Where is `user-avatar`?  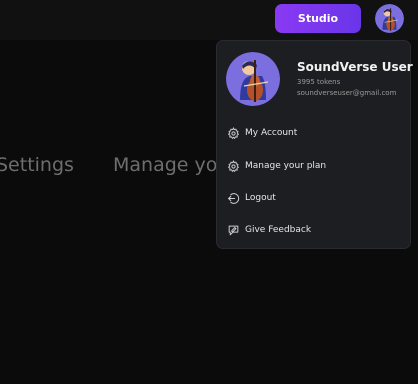
user-avatar is located at coordinates (253, 79).